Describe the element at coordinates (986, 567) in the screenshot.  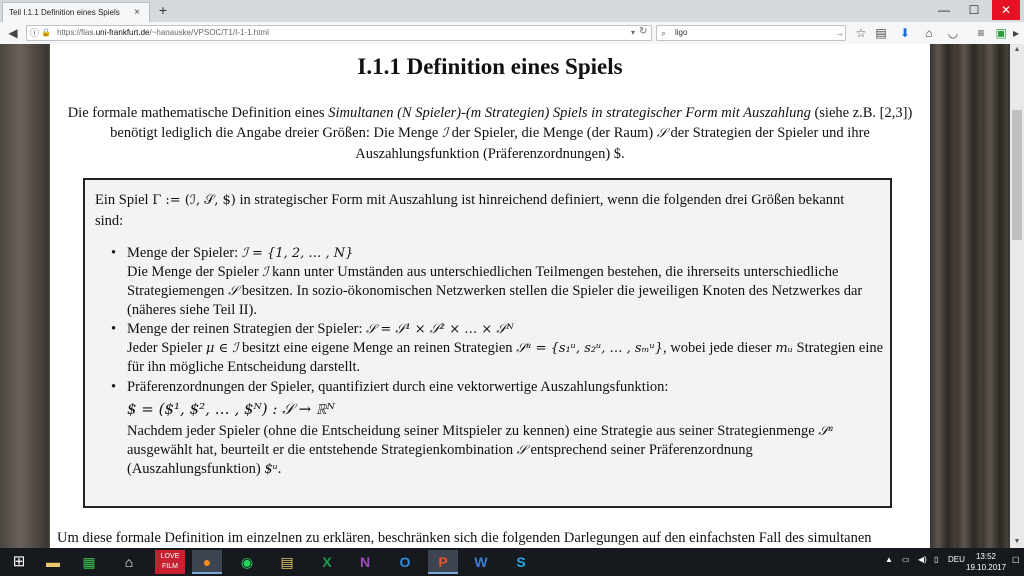
I see `clock-date: 19.10.2017` at that location.